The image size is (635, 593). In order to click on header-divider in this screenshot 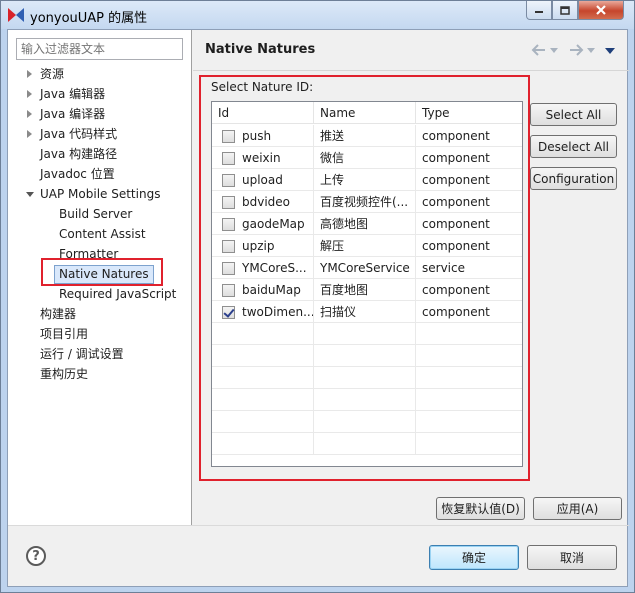, I will do `click(411, 70)`.